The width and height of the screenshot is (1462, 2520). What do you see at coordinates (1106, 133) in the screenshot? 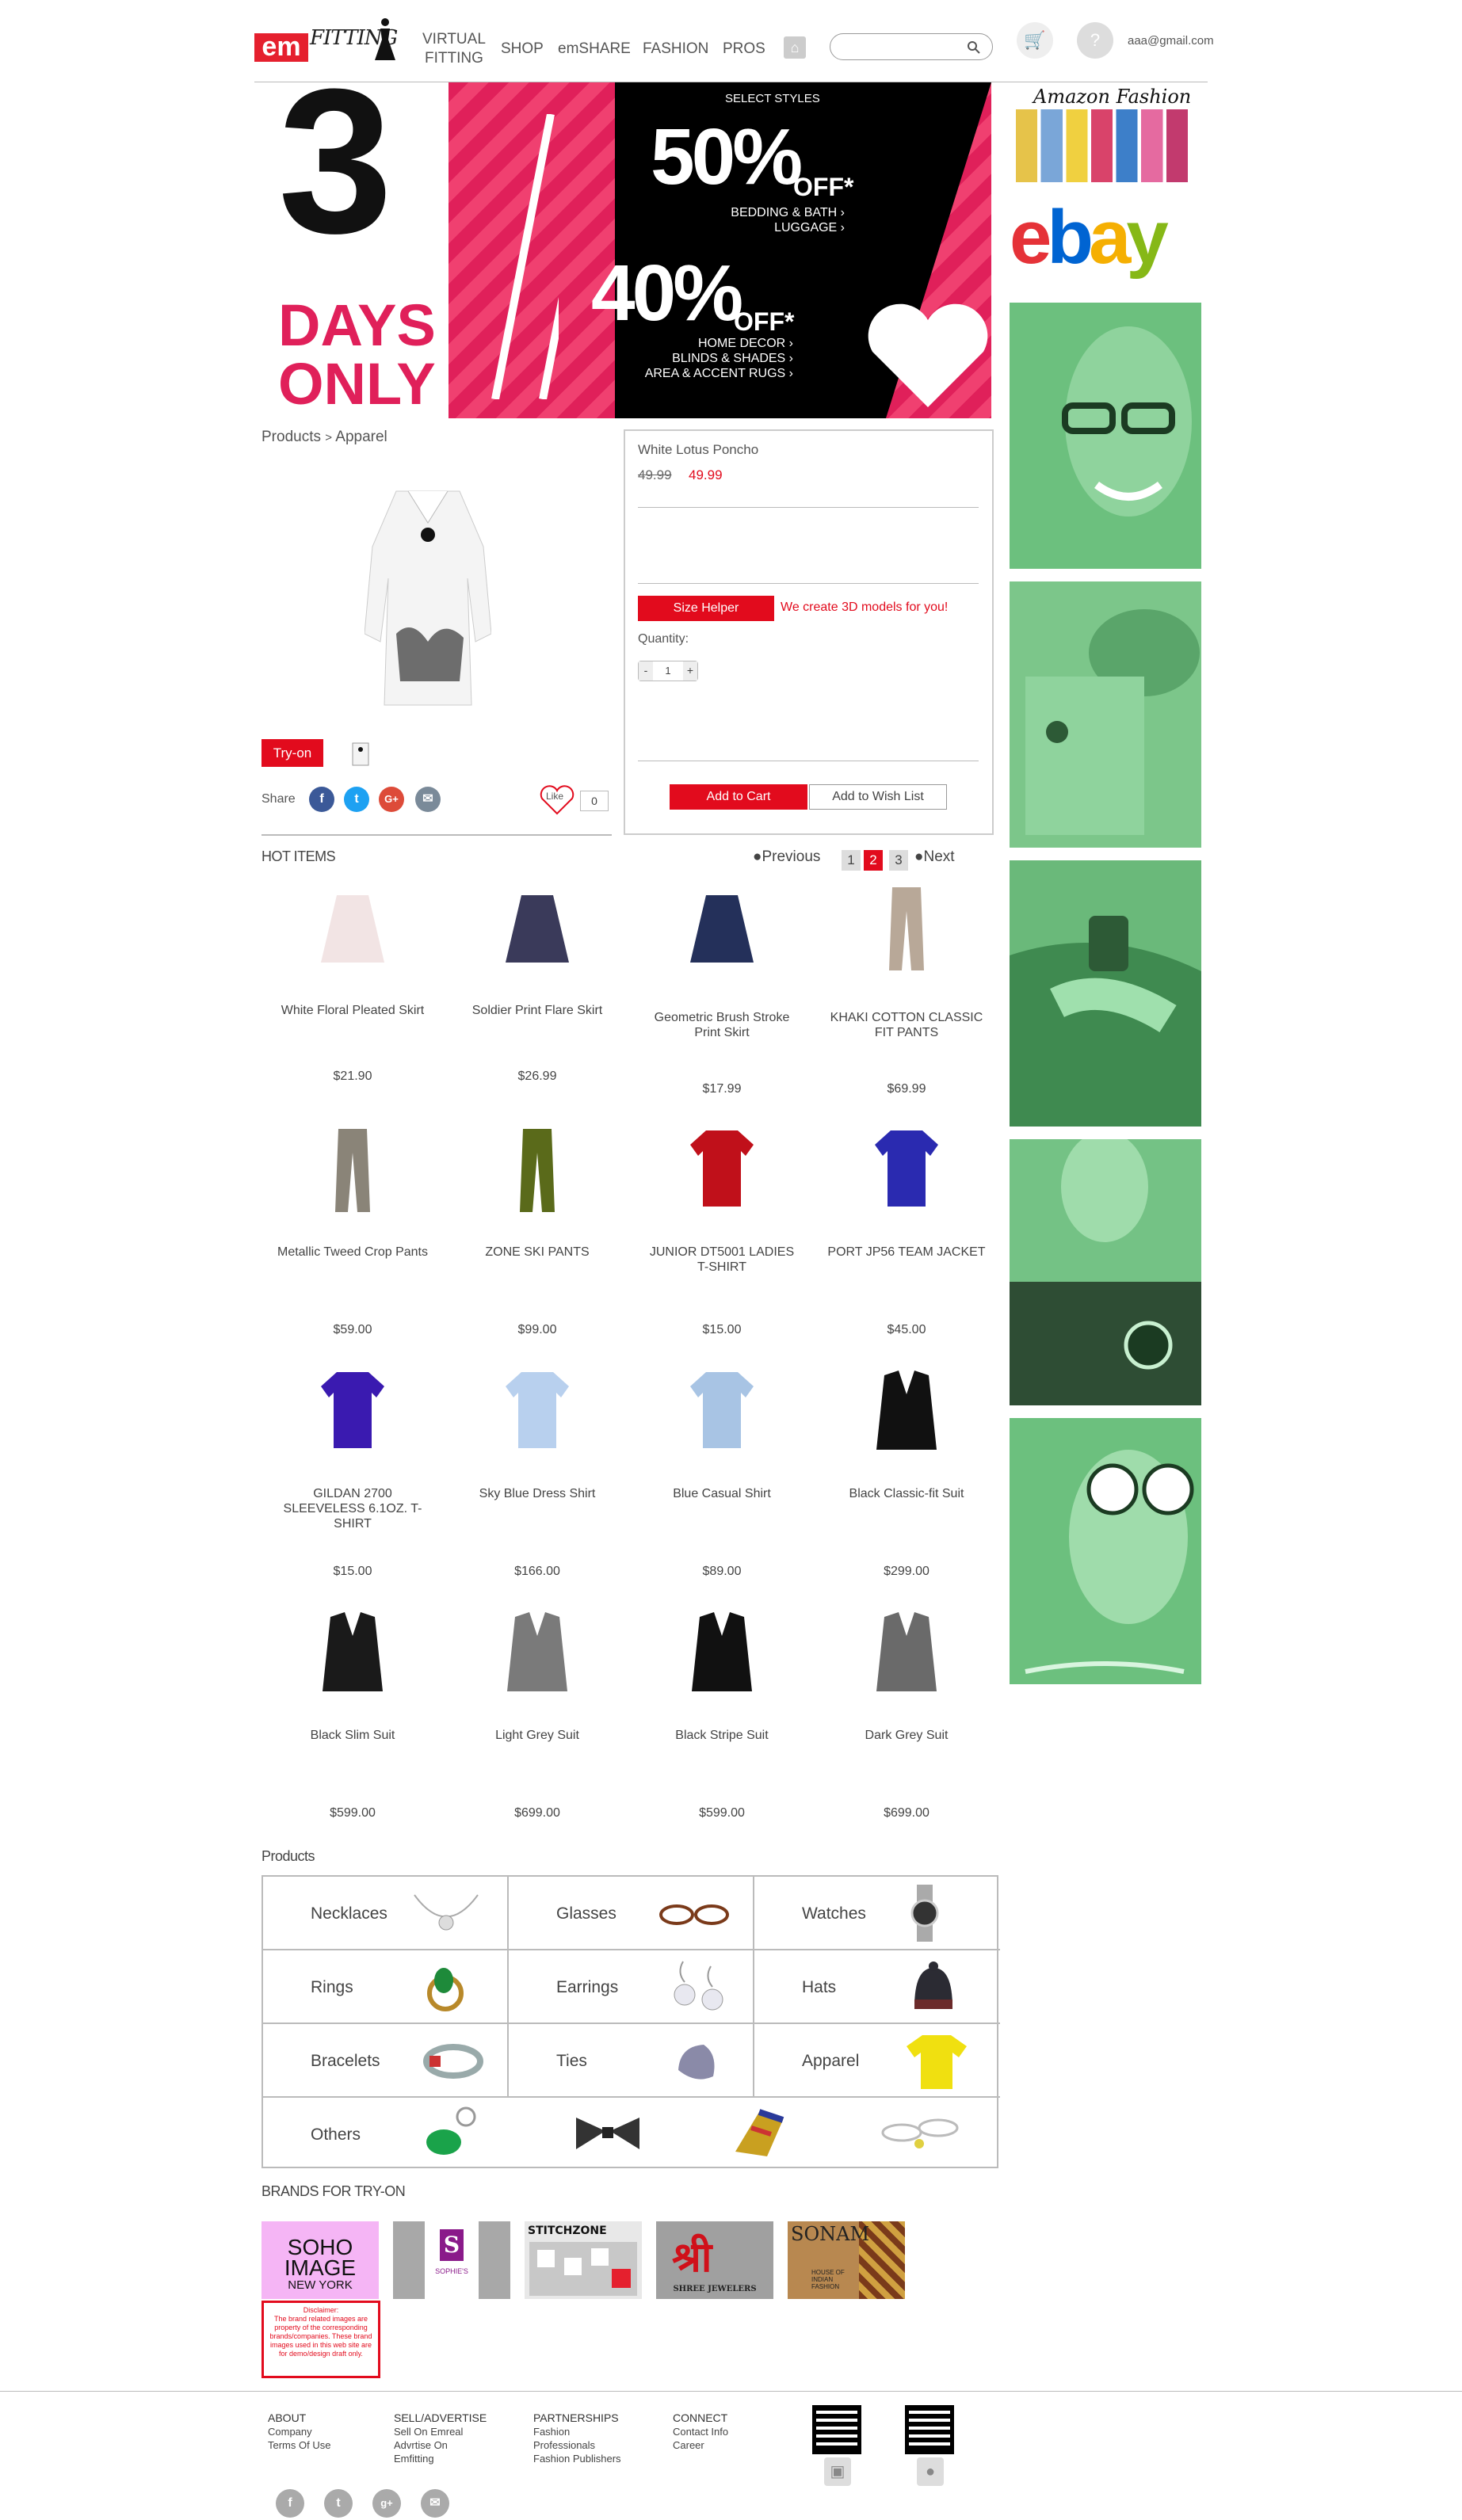
I see `amazon-fashion-ad: Amazon Fashion` at bounding box center [1106, 133].